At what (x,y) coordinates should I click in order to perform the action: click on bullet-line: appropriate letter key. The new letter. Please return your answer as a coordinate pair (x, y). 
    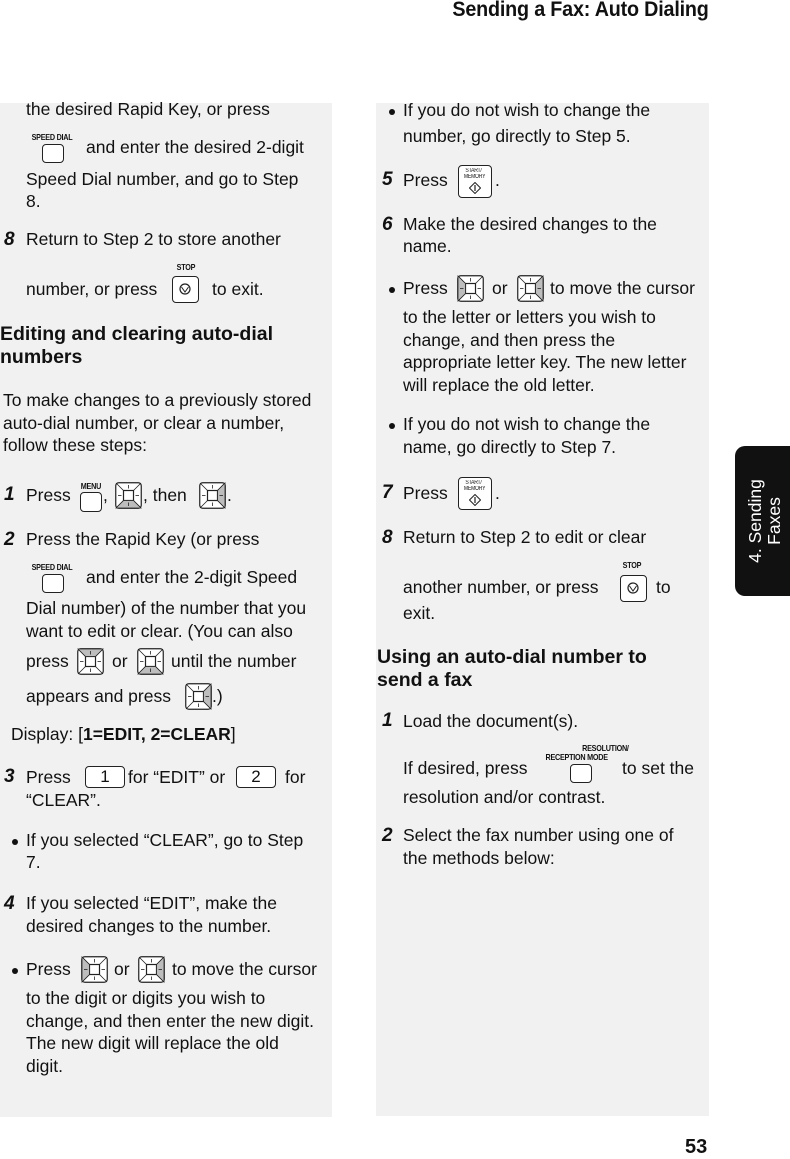
    Looking at the image, I should click on (545, 362).